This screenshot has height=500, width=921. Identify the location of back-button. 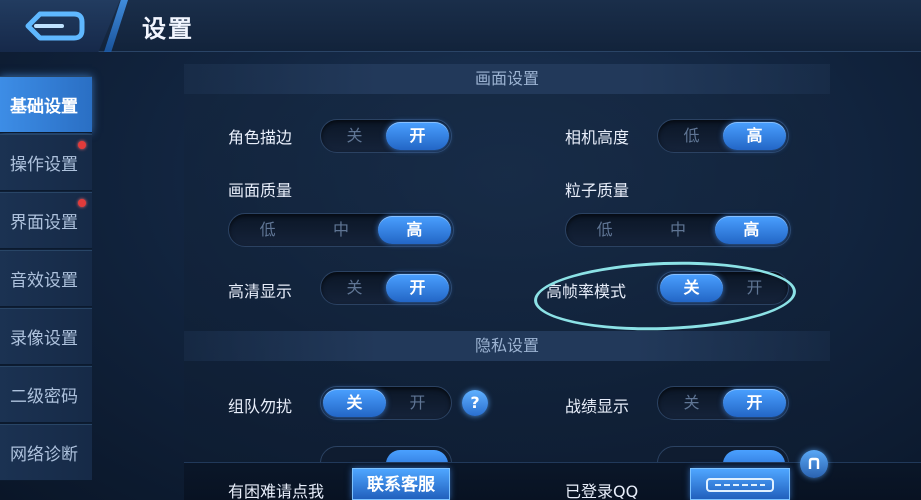
(60, 26).